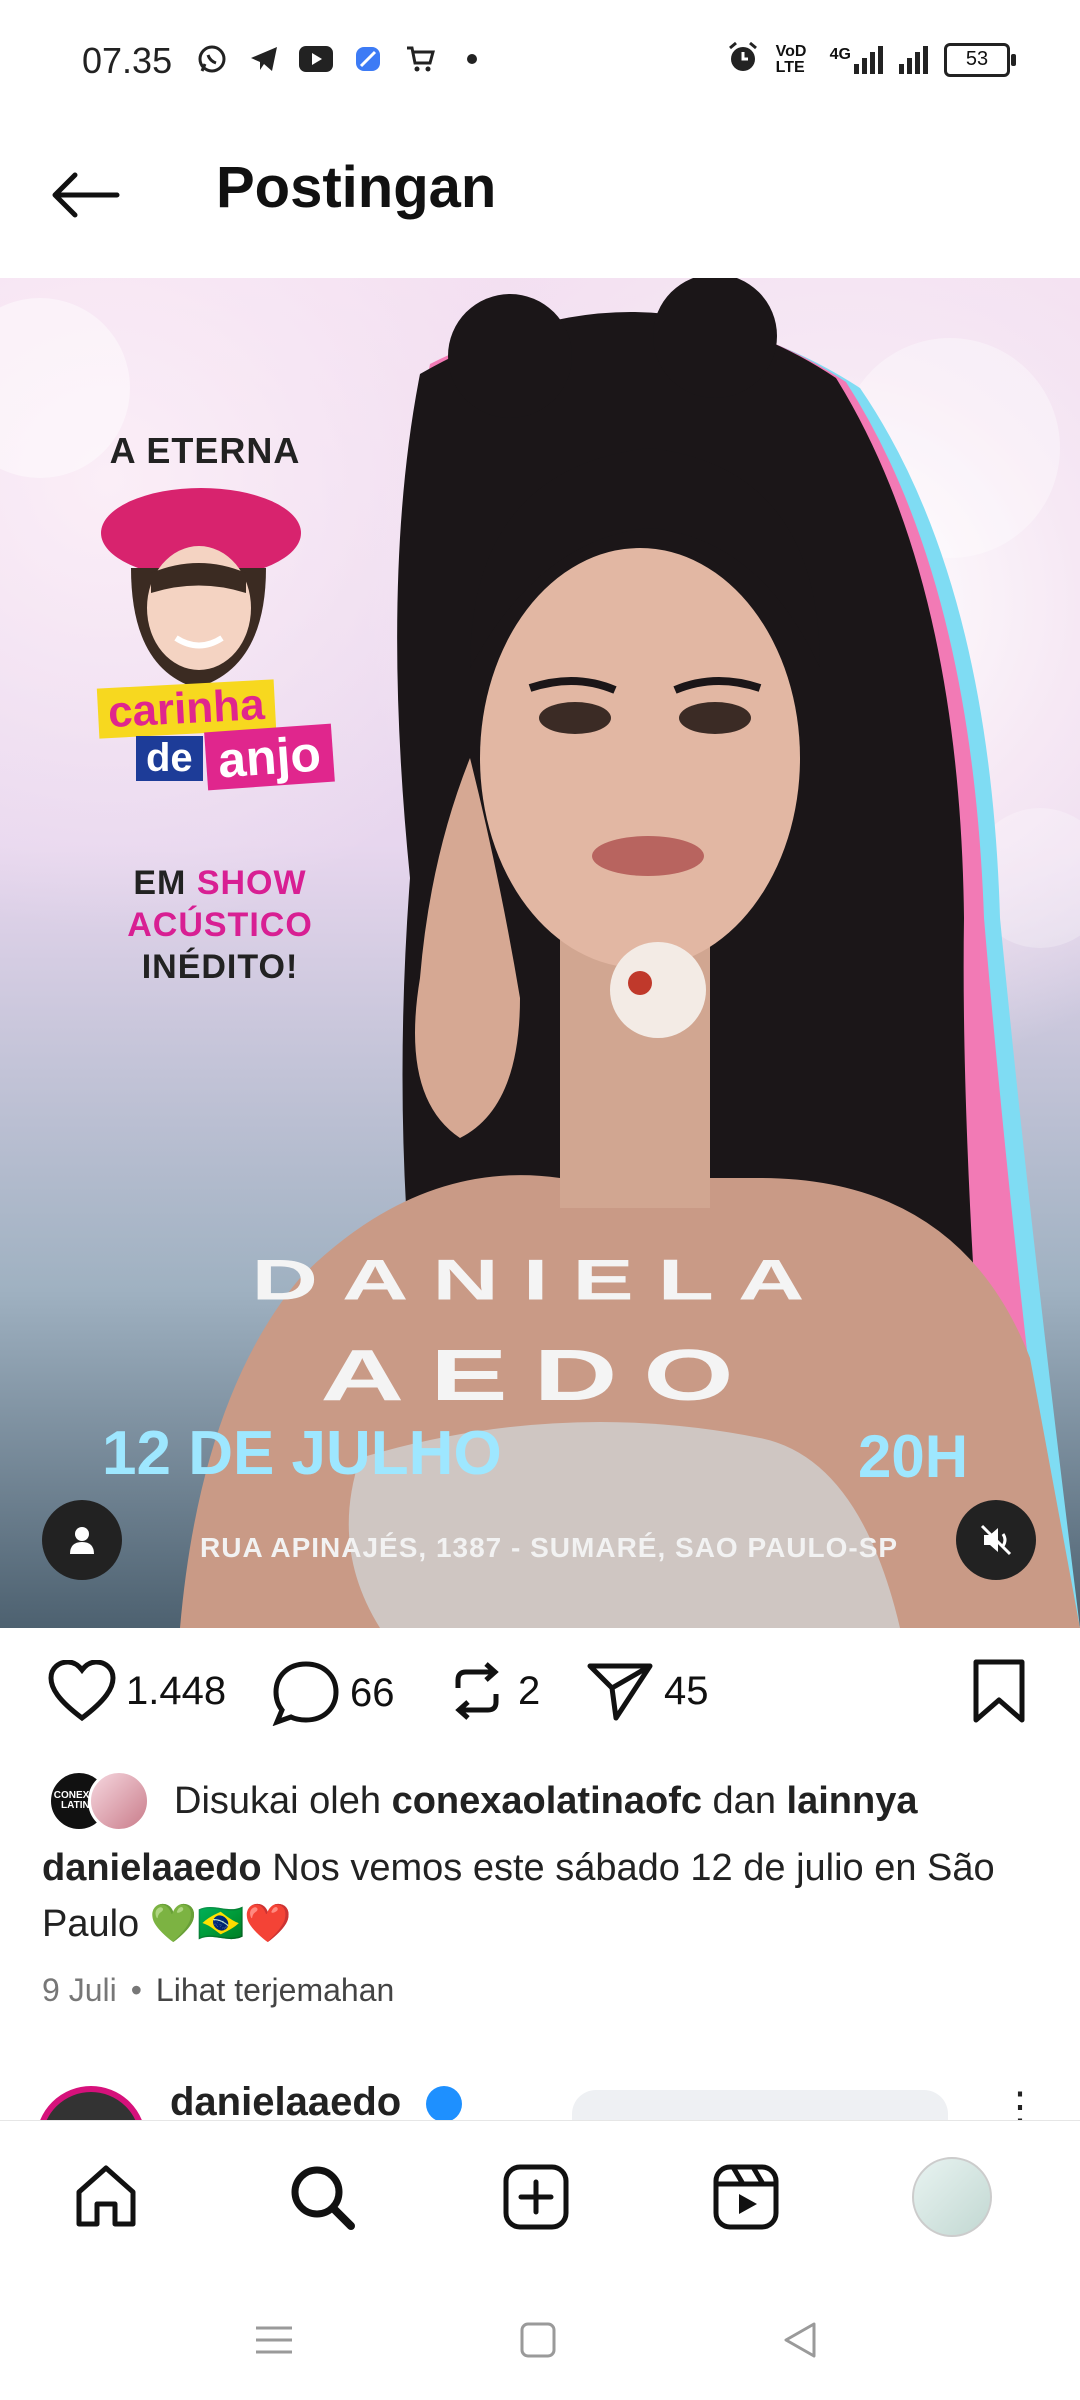 The width and height of the screenshot is (1080, 2400). Describe the element at coordinates (205, 450) in the screenshot. I see `poster-a-eterna: A ETERNA` at that location.